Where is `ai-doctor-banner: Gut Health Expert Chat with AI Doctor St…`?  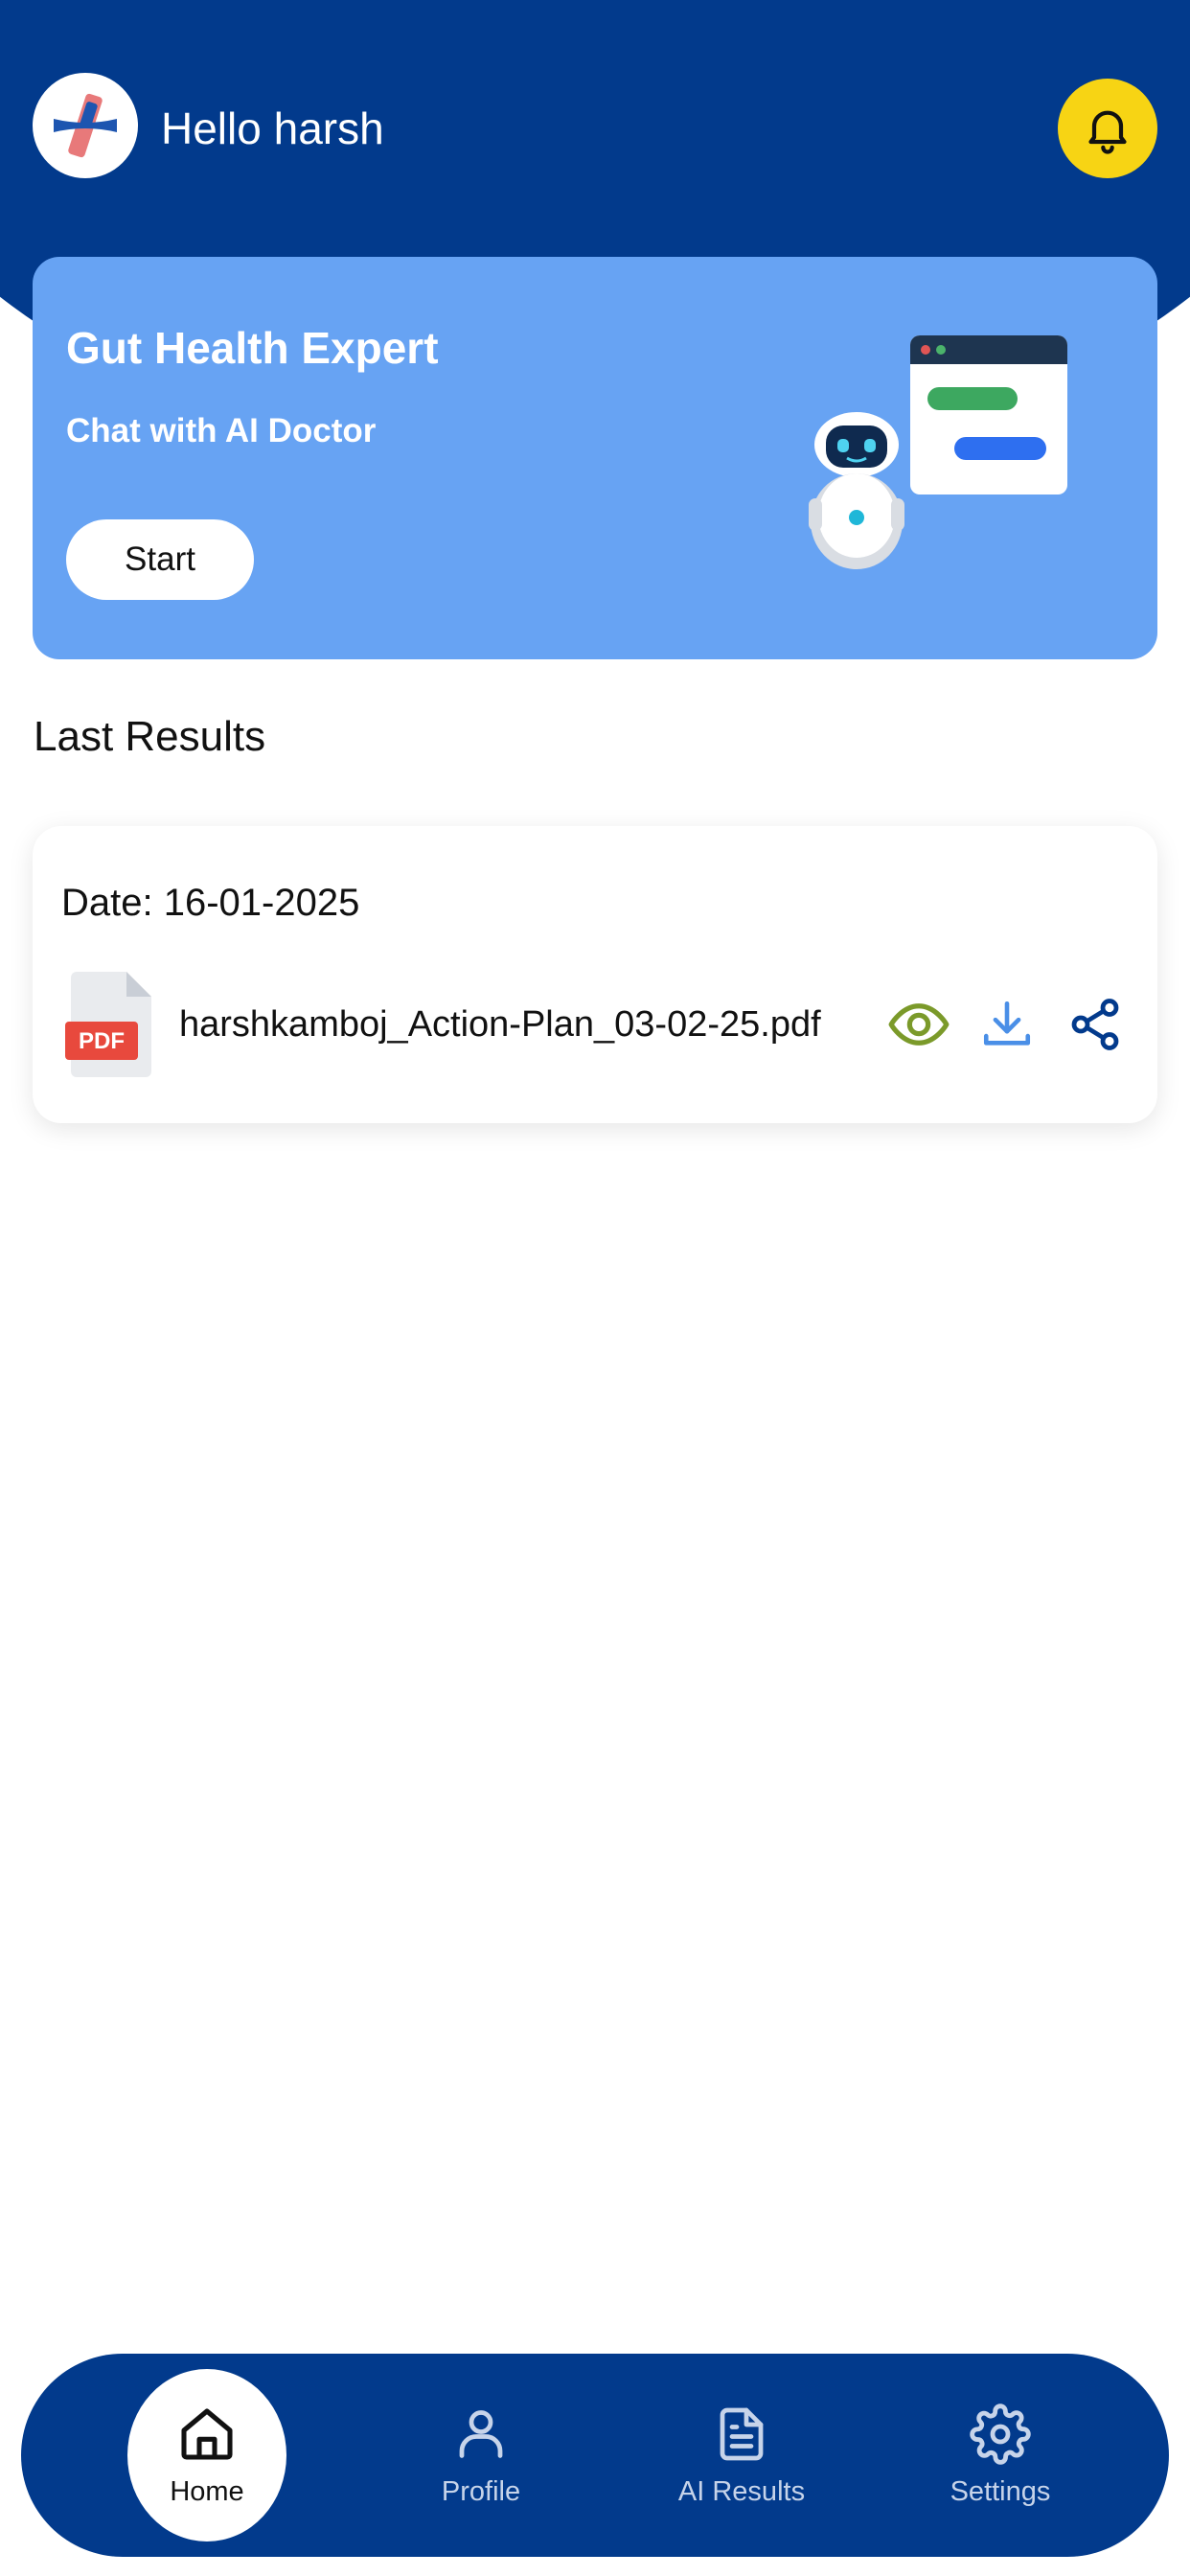 ai-doctor-banner: Gut Health Expert Chat with AI Doctor St… is located at coordinates (595, 458).